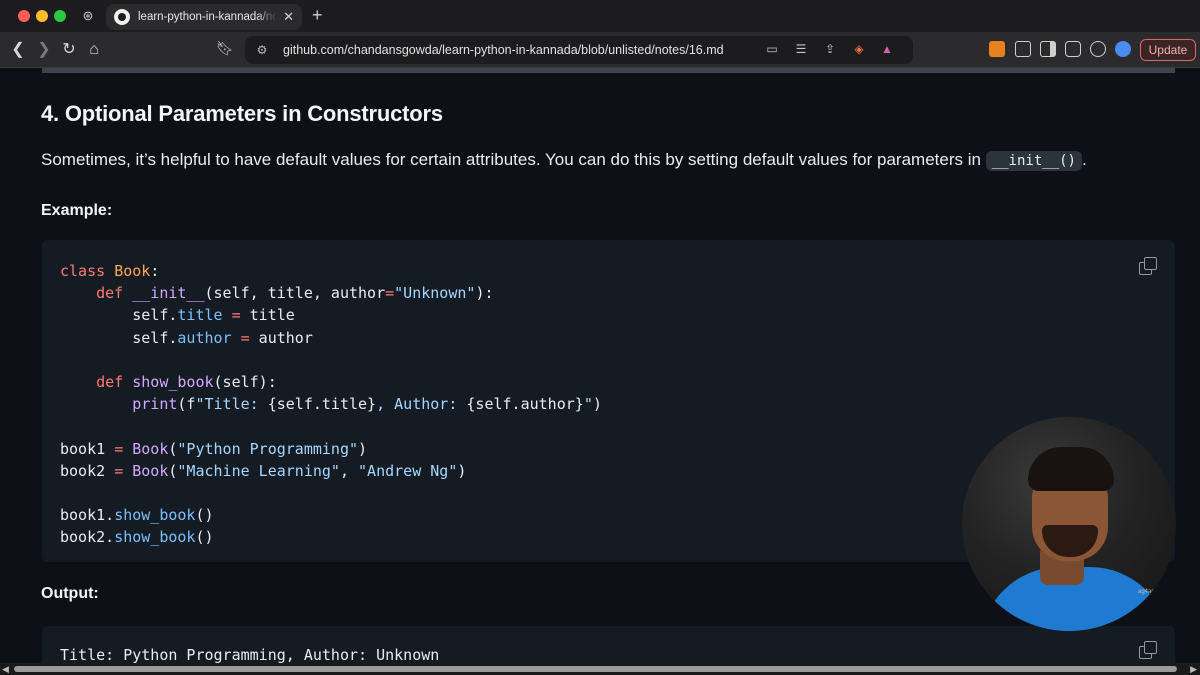  Describe the element at coordinates (242, 113) in the screenshot. I see `section-heading: 4. Optional Parameters in Constructors` at that location.